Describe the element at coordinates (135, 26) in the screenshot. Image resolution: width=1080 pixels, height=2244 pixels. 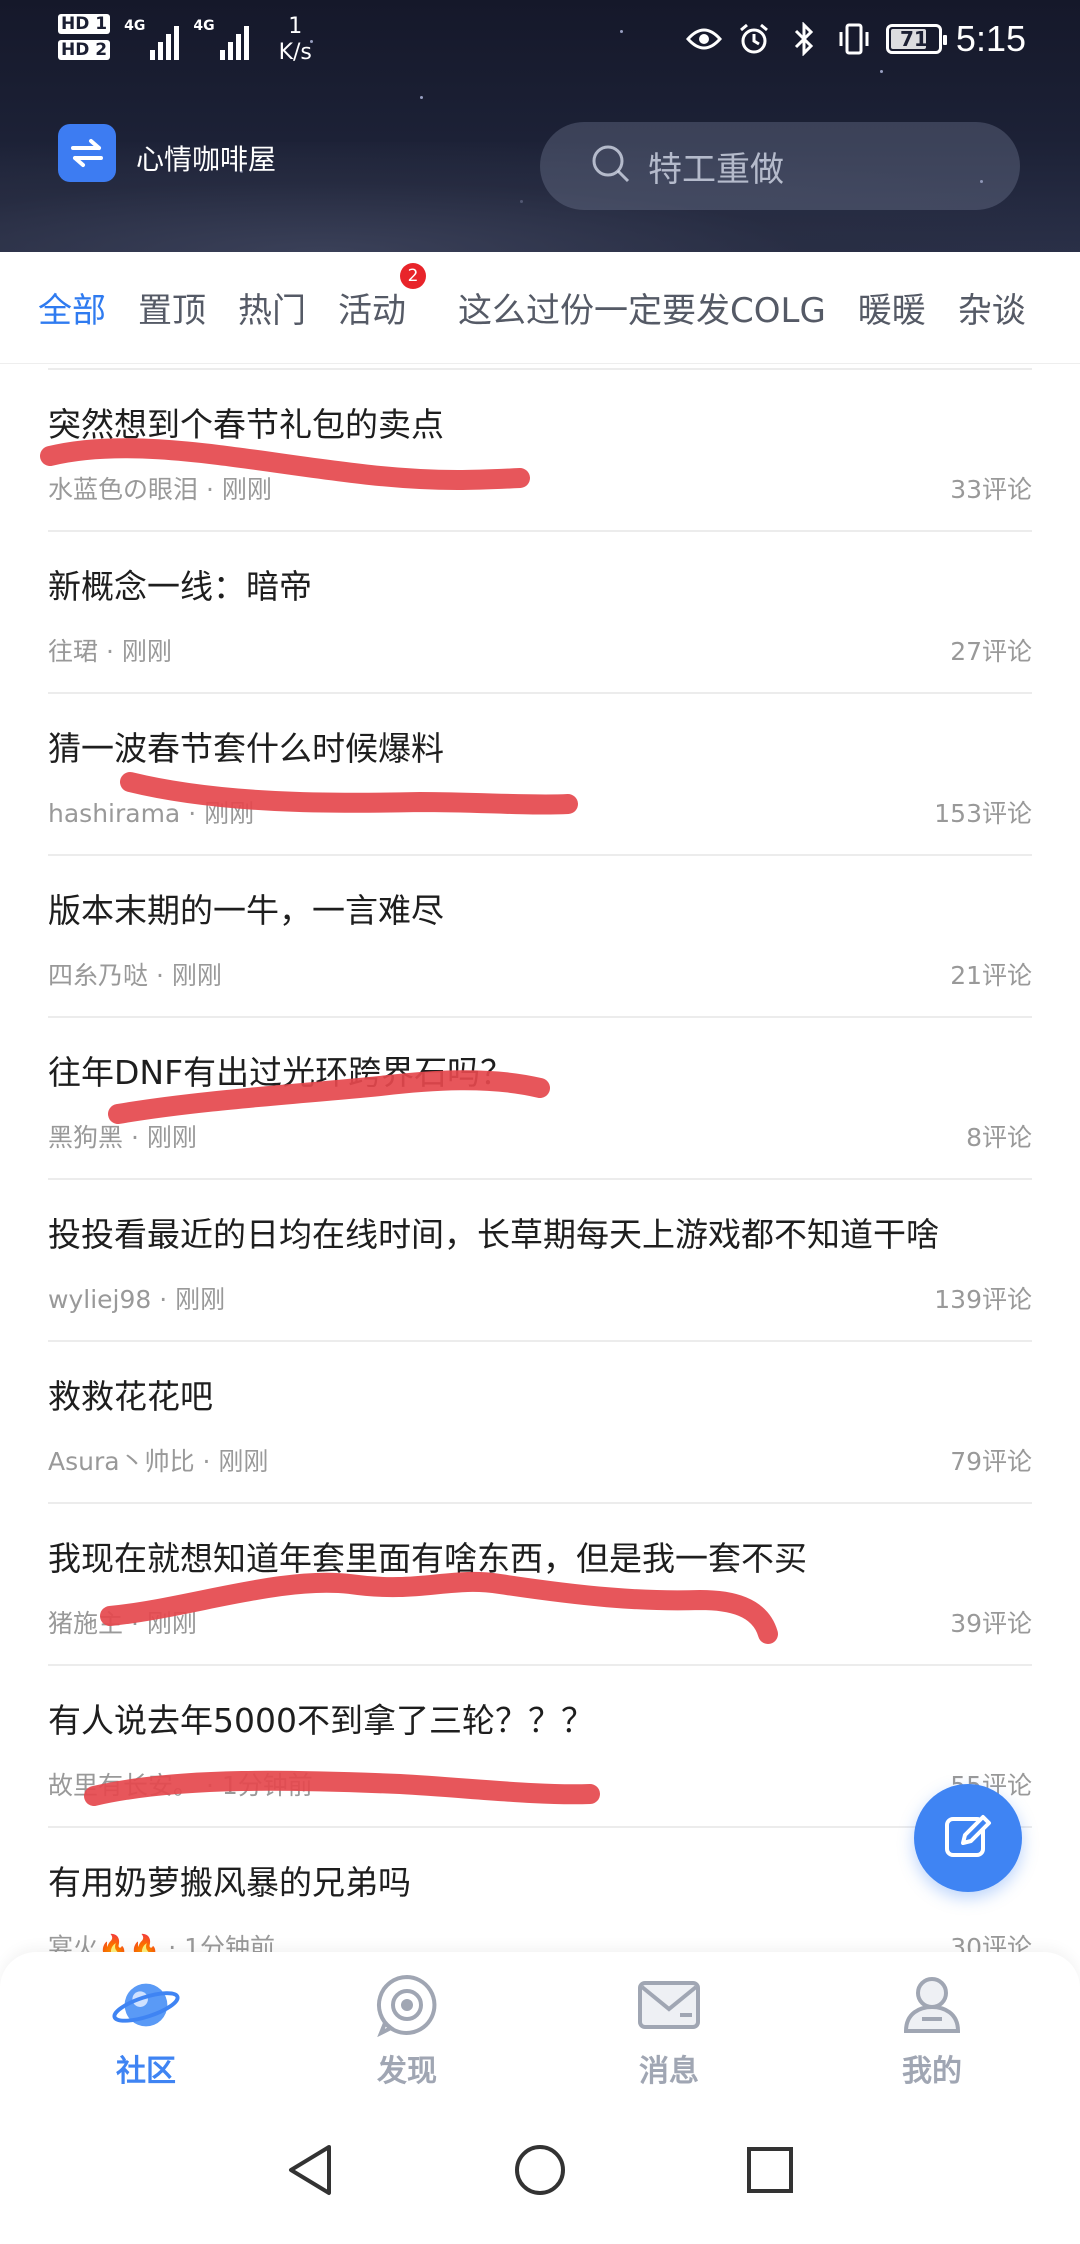
I see `network-1-label: 4G` at that location.